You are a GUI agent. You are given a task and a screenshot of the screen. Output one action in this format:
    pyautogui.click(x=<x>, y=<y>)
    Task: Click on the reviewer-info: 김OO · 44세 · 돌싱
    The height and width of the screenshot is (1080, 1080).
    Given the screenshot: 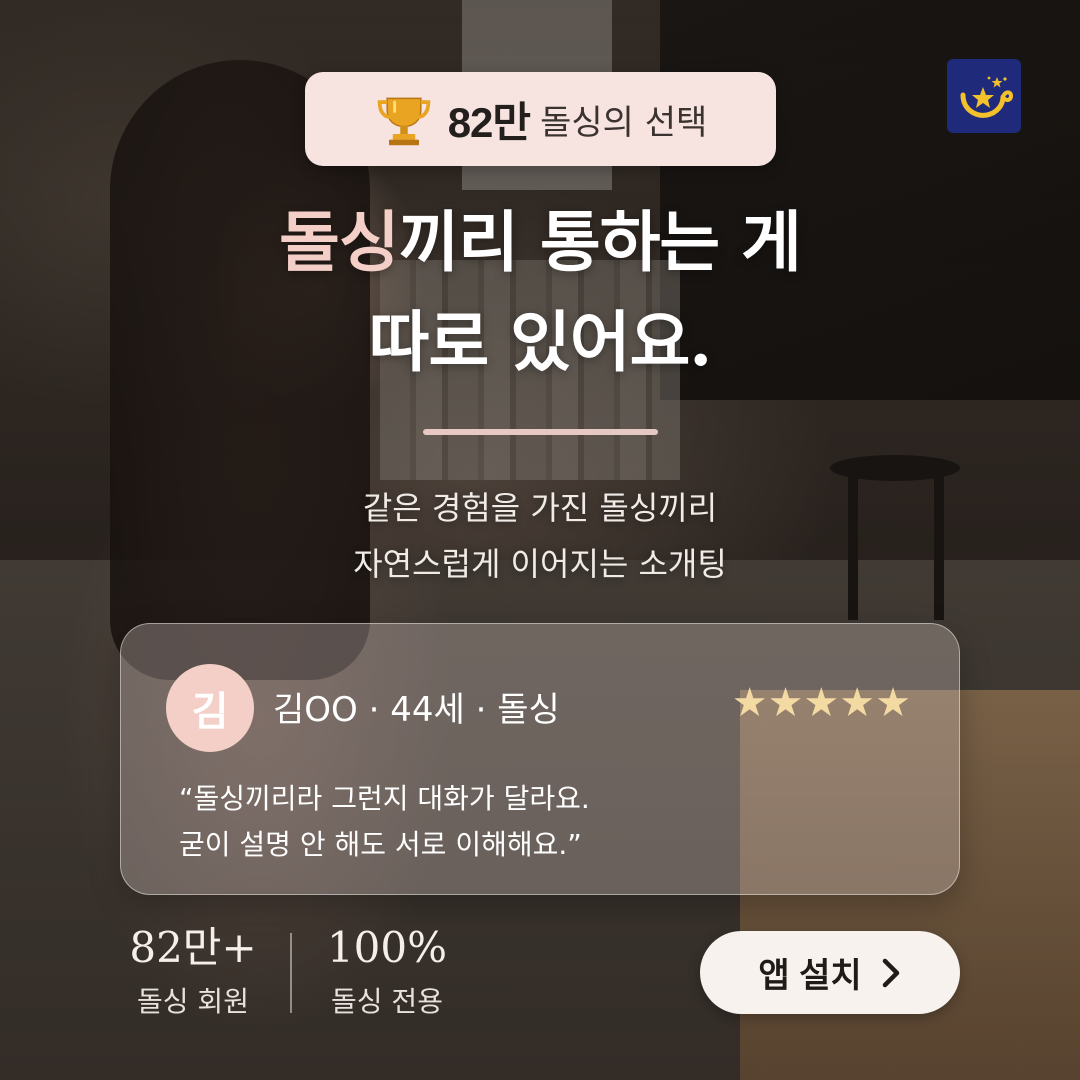 What is the action you would take?
    pyautogui.click(x=416, y=710)
    